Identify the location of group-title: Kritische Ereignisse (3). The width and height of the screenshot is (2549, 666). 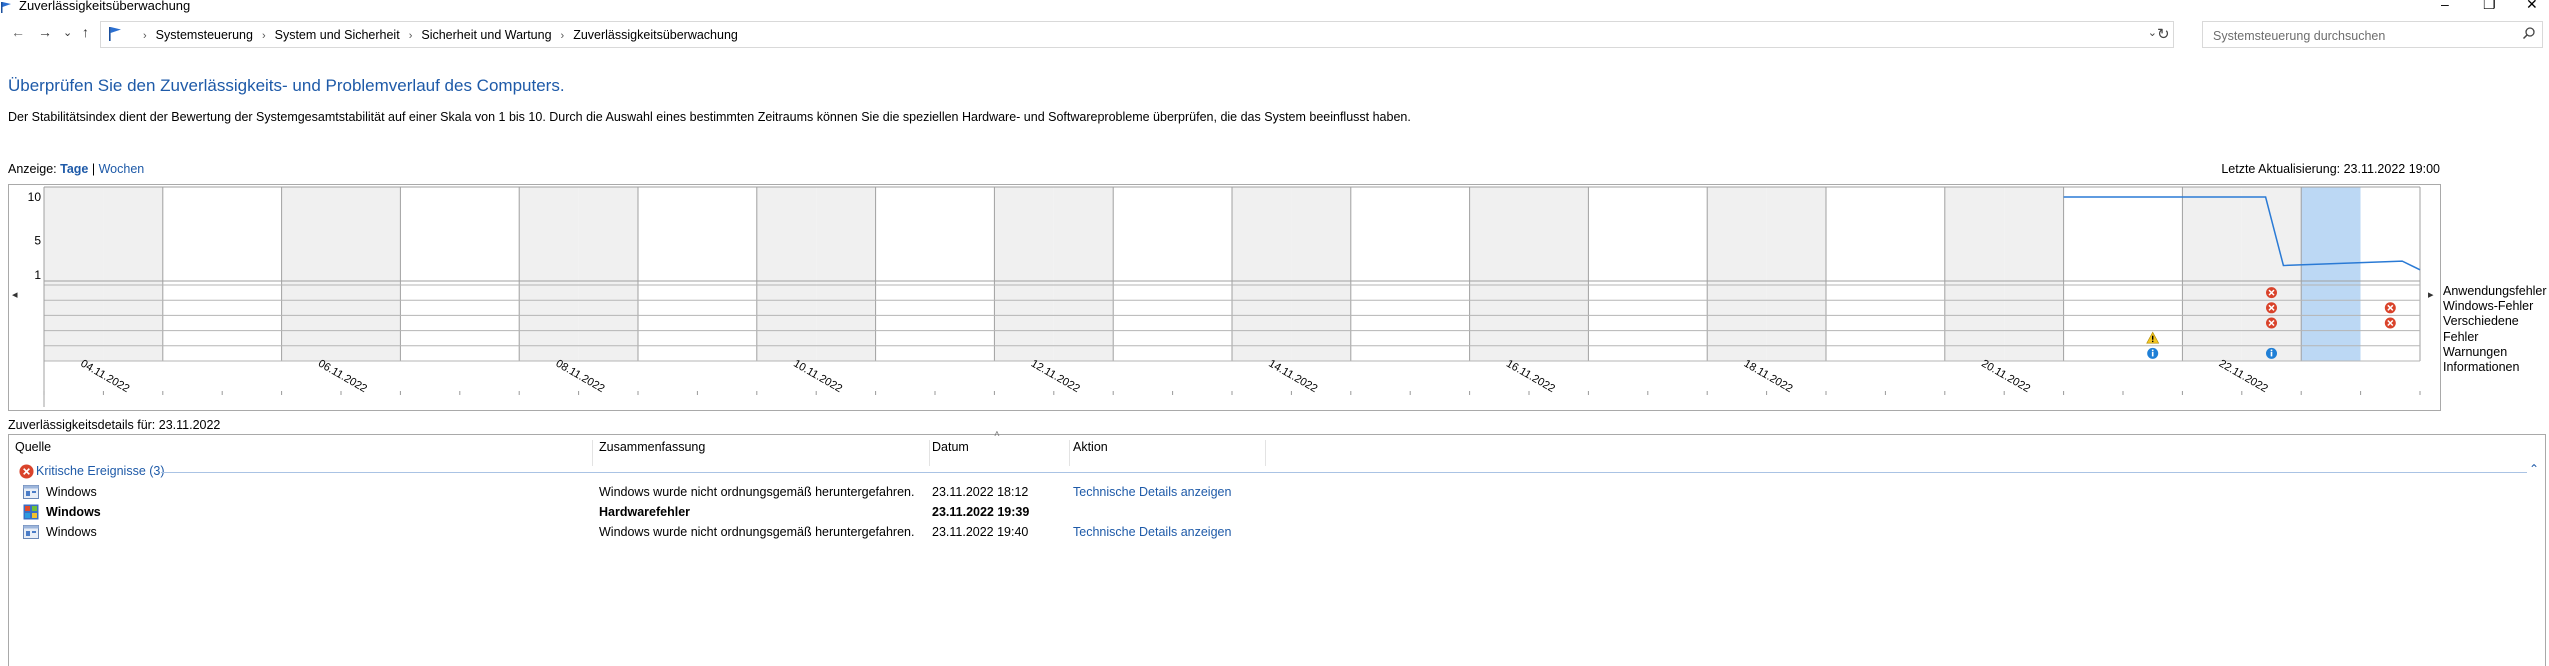
(100, 471).